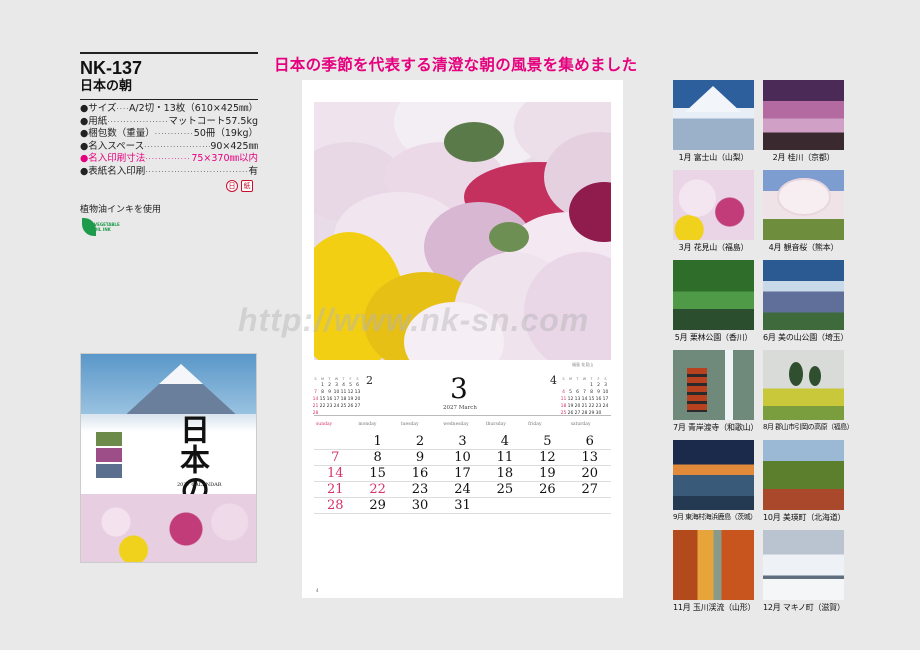 The image size is (920, 650). Describe the element at coordinates (714, 575) in the screenshot. I see `month-thumbnail: 11月 玉川渓流（山形）` at that location.